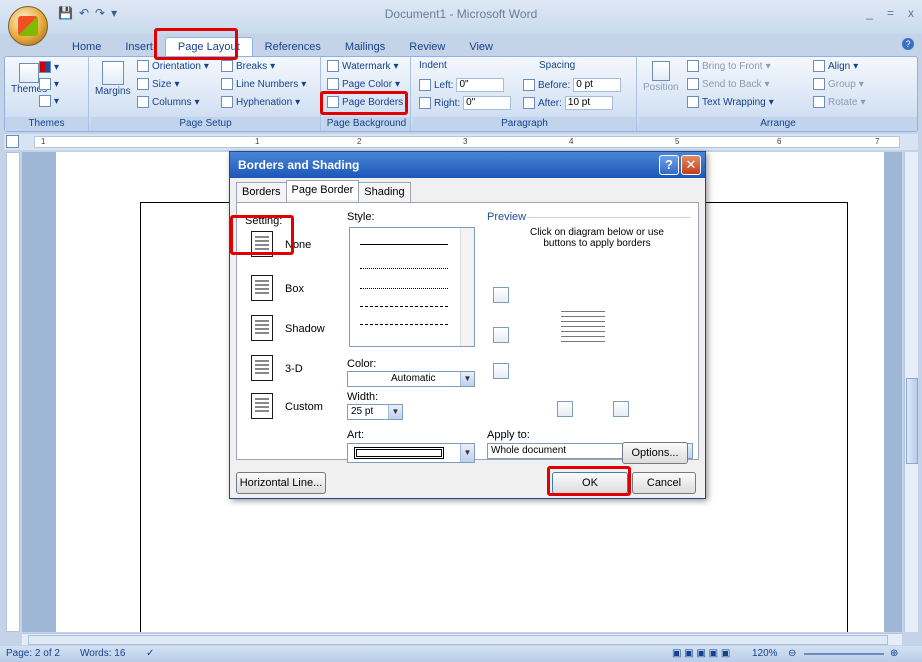 This screenshot has width=922, height=662. I want to click on position-icon, so click(660, 71).